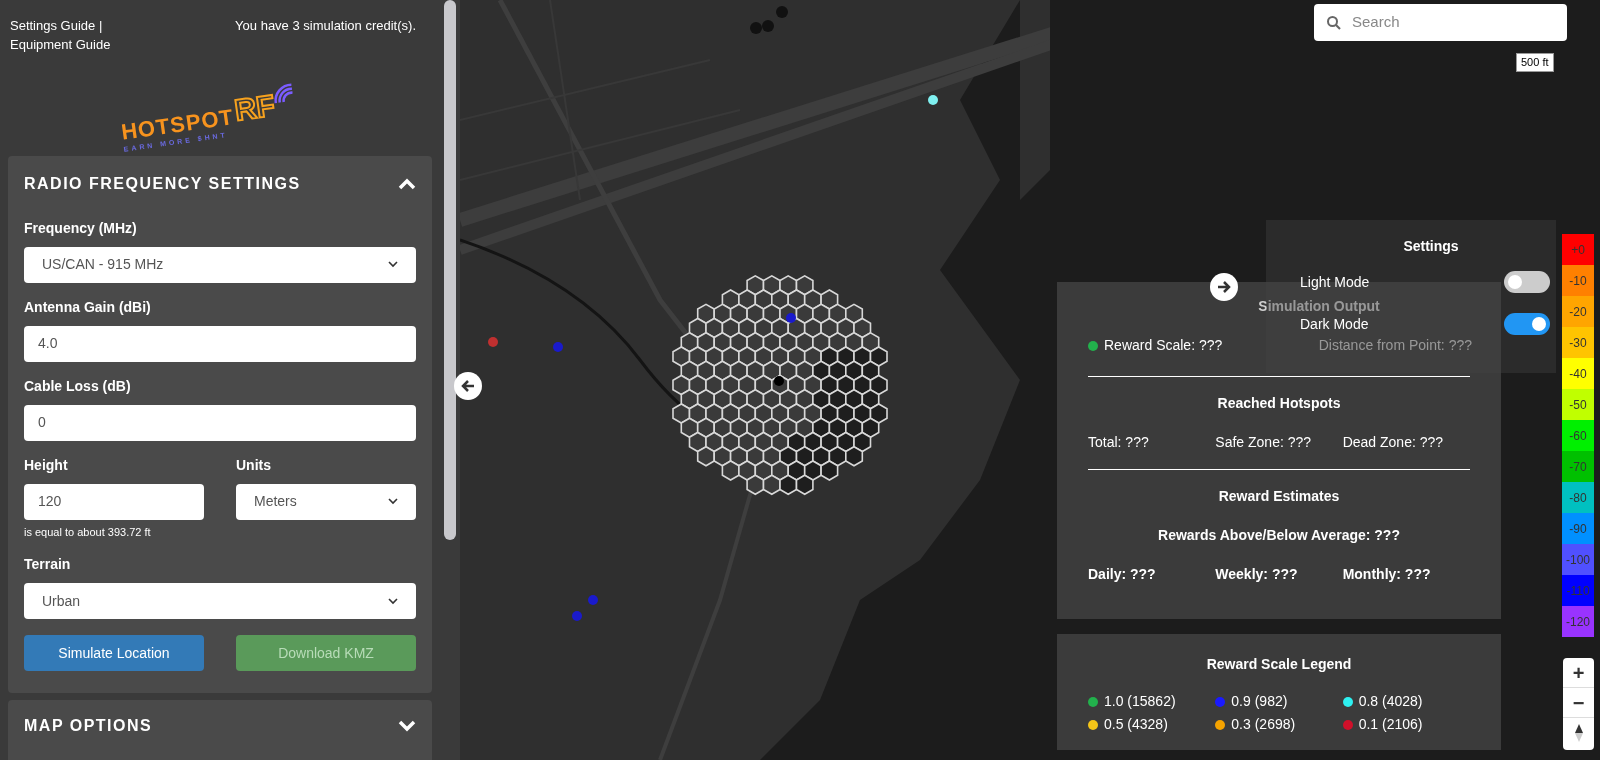 Image resolution: width=1600 pixels, height=760 pixels. What do you see at coordinates (1122, 574) in the screenshot?
I see `reward-estimate: Daily: ???` at bounding box center [1122, 574].